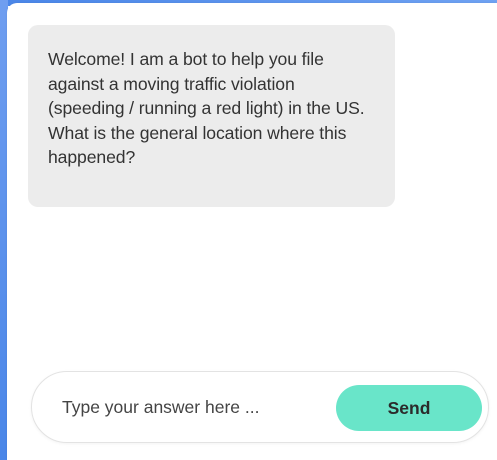  Describe the element at coordinates (192, 407) in the screenshot. I see `answer-input` at that location.